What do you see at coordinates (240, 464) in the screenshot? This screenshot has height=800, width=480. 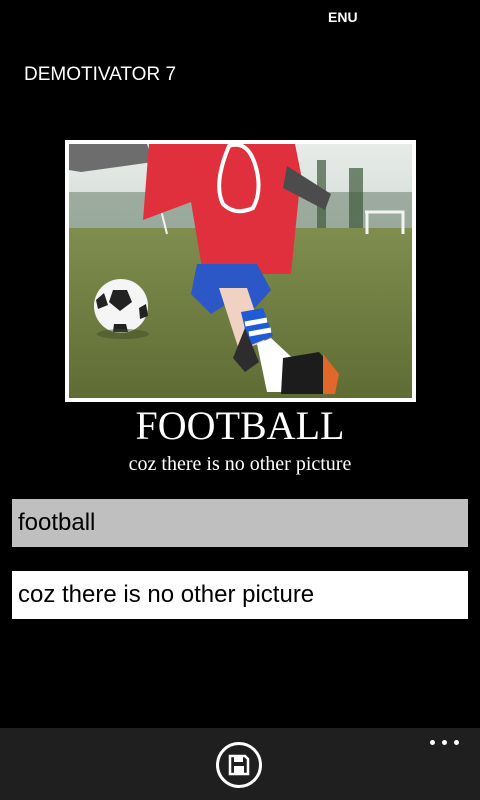 I see `poster-caption: coz there is no other picture` at bounding box center [240, 464].